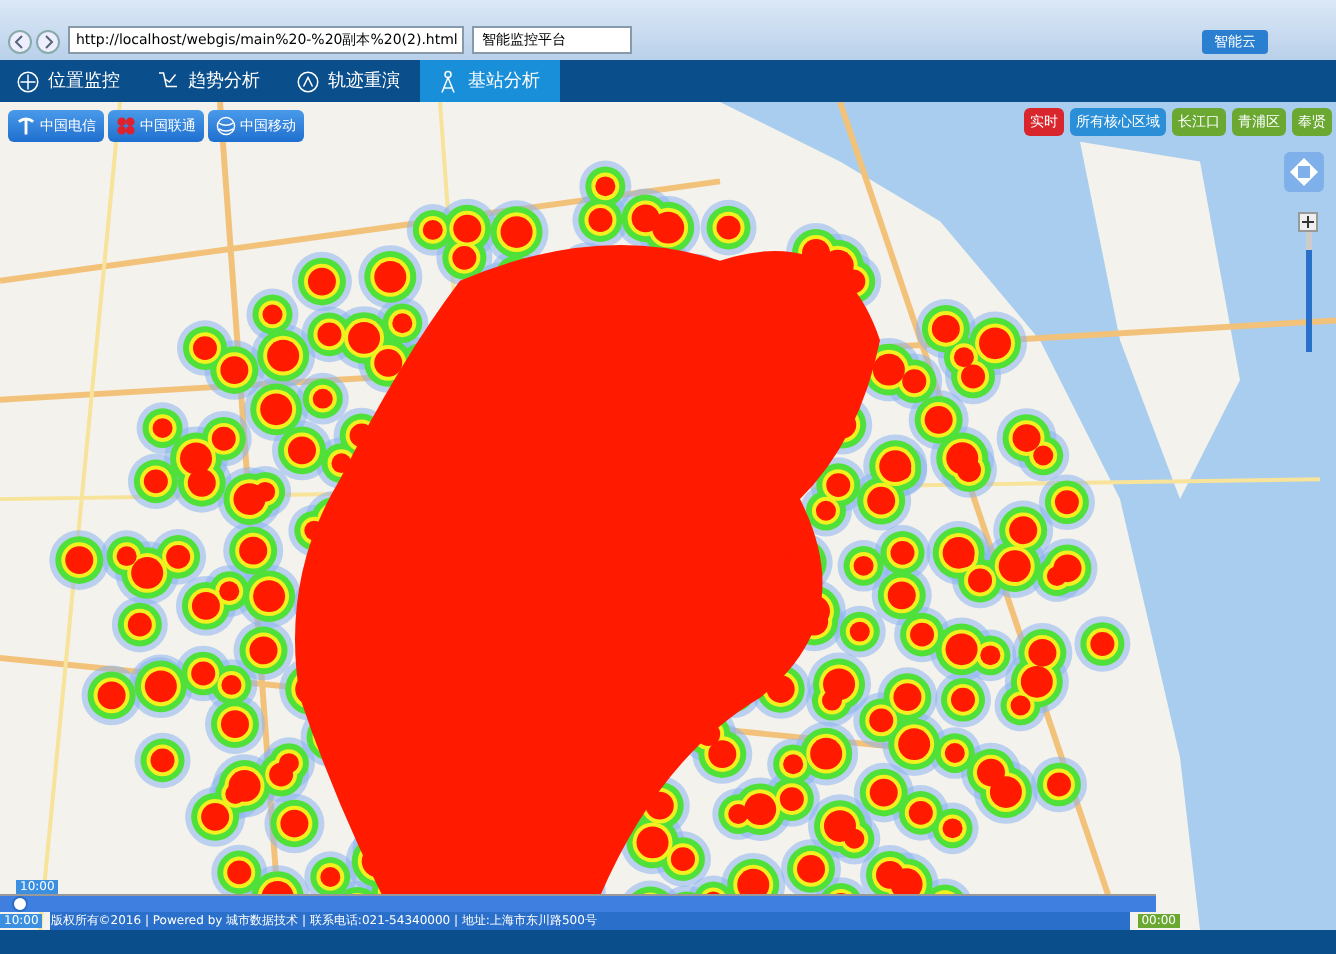  Describe the element at coordinates (168, 81) in the screenshot. I see `chart-icon` at that location.